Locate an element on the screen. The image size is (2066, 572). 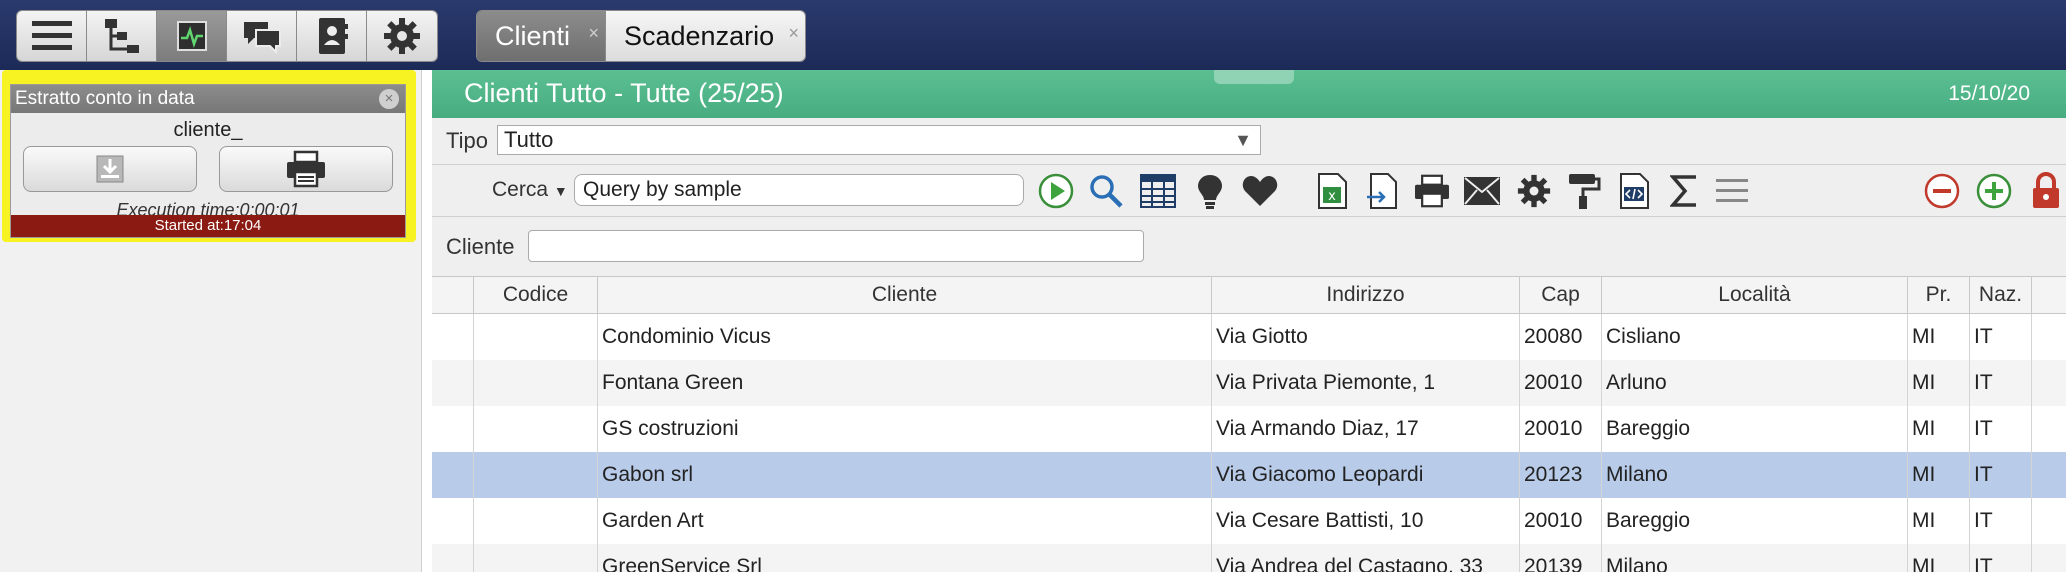
caret-down-icon: ▼ is located at coordinates (560, 191).